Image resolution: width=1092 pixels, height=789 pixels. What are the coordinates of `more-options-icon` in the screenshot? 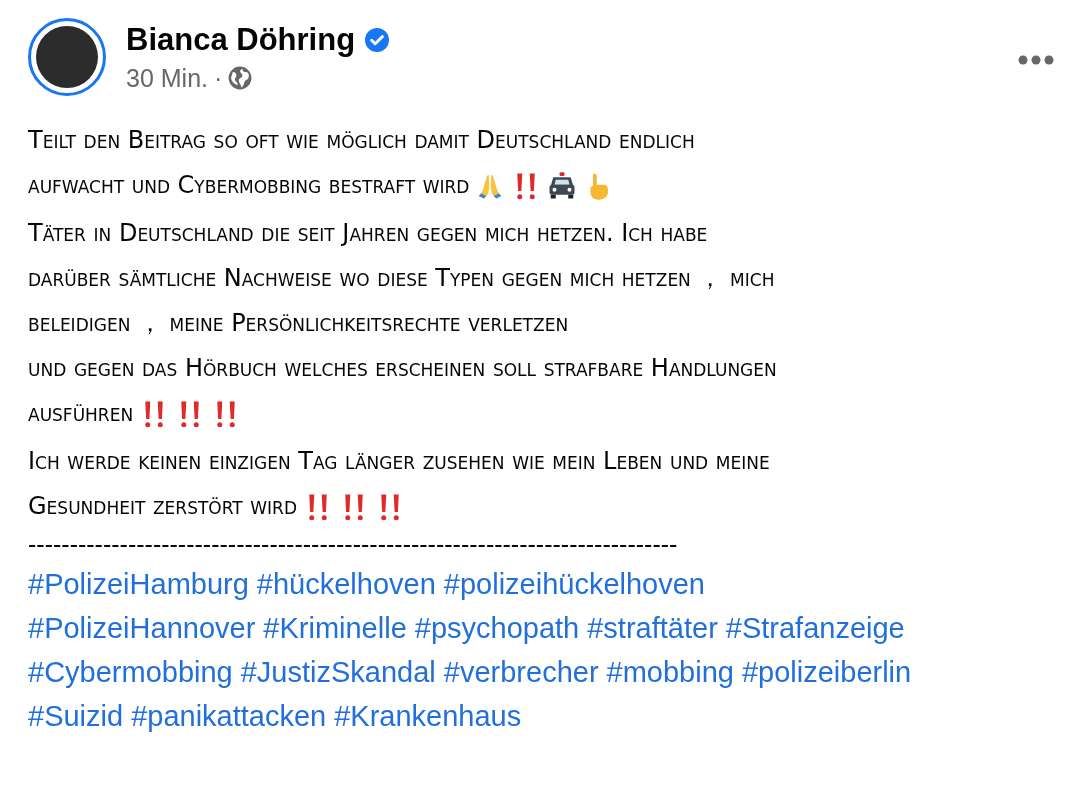 It's located at (1036, 60).